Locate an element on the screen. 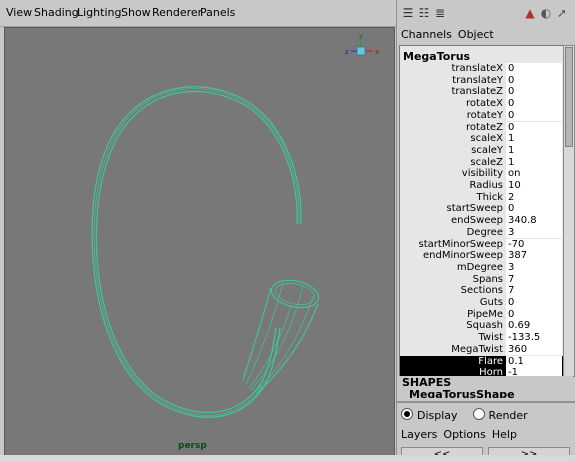 This screenshot has height=462, width=575. channel-label: rotateX is located at coordinates (484, 104).